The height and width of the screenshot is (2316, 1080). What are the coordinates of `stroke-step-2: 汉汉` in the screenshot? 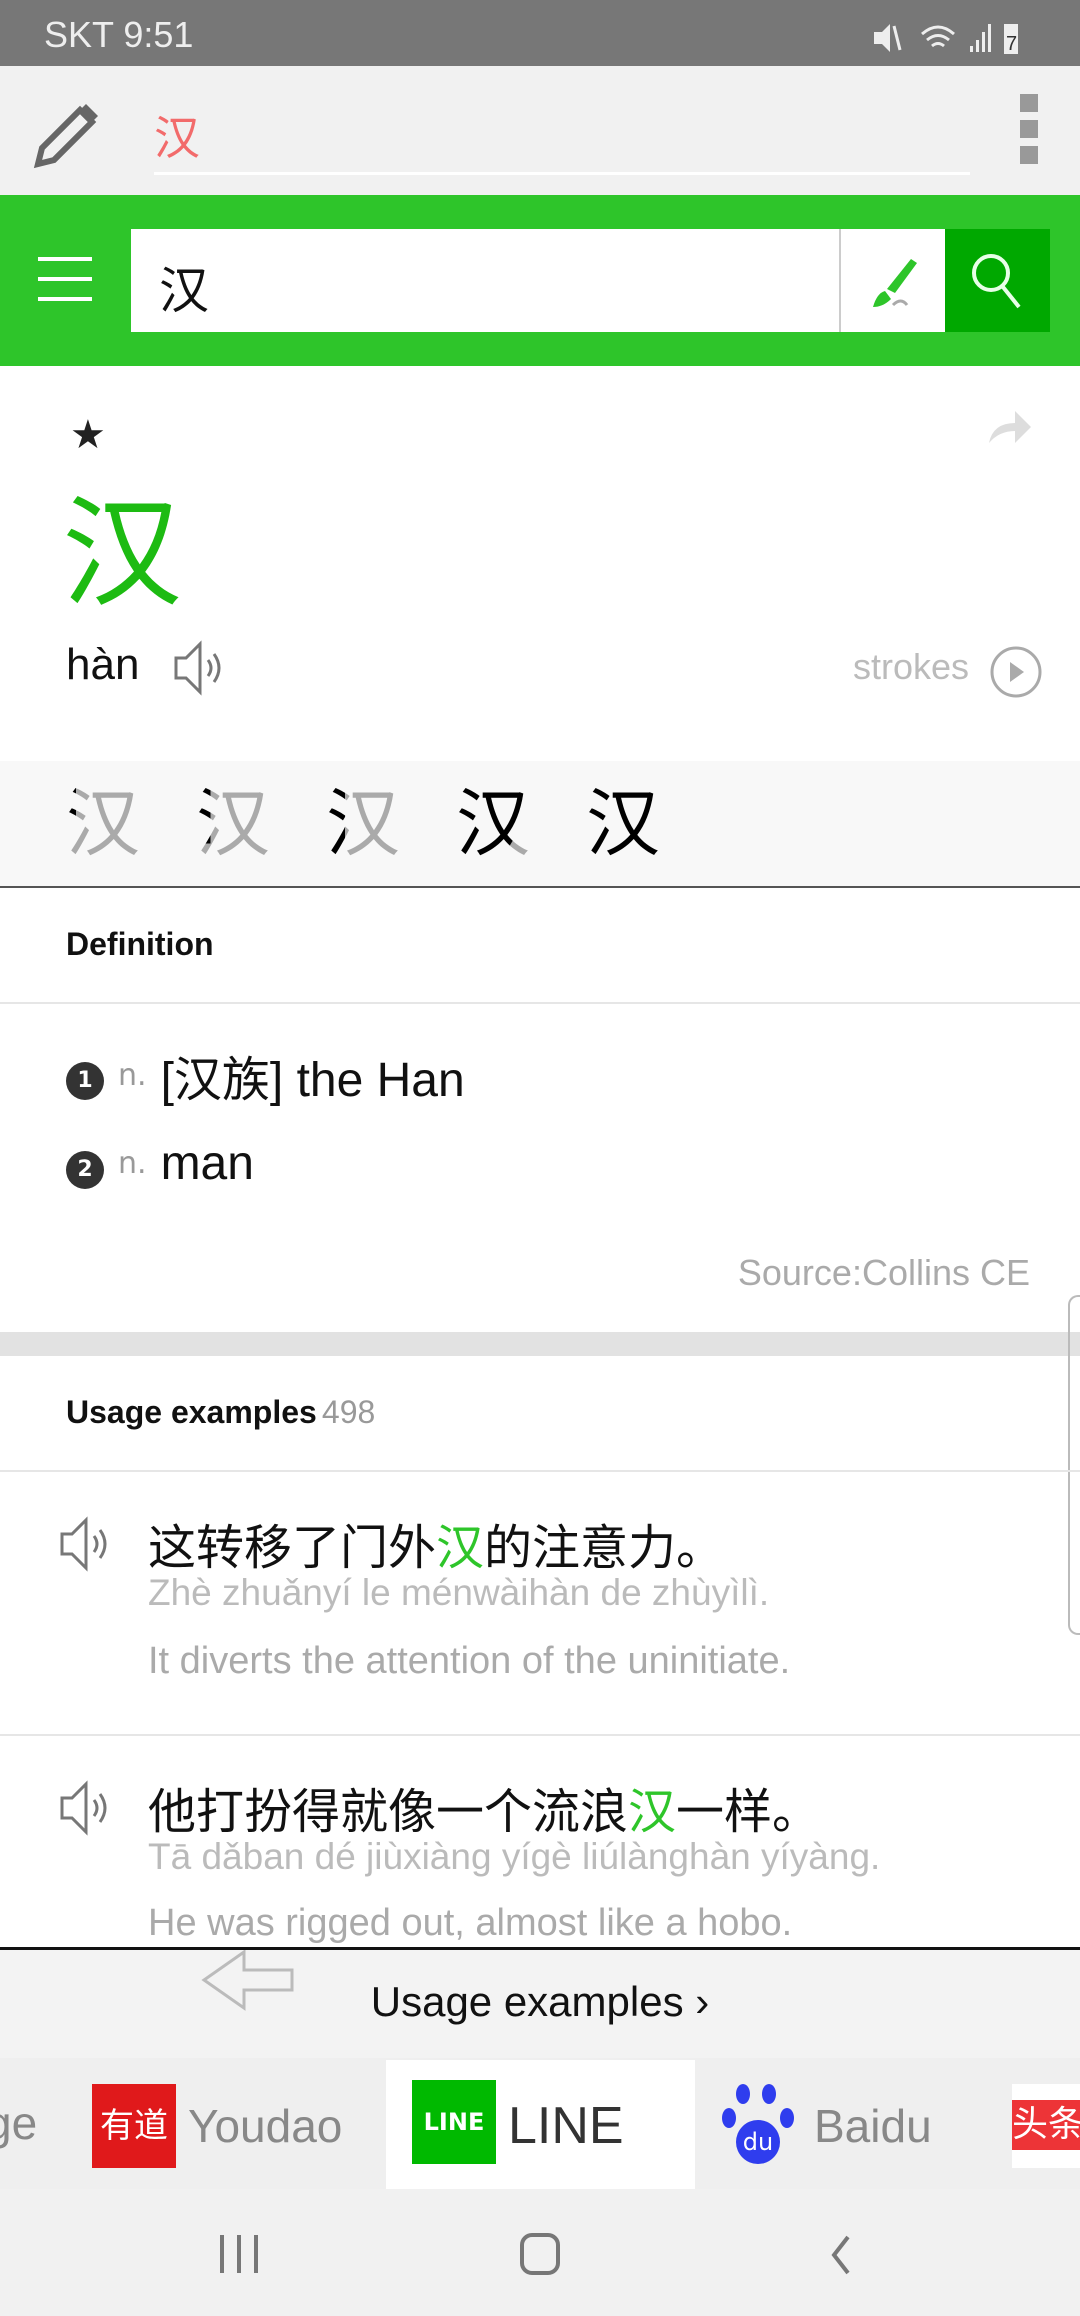 It's located at (233, 824).